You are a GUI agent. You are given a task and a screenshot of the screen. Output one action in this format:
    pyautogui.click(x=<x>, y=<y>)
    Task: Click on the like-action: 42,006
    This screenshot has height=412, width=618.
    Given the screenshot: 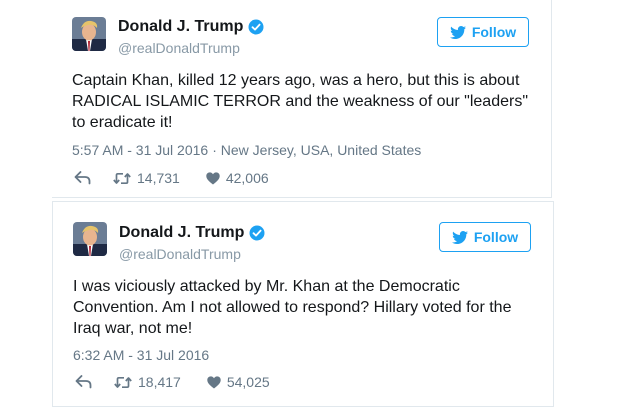 What is the action you would take?
    pyautogui.click(x=237, y=178)
    